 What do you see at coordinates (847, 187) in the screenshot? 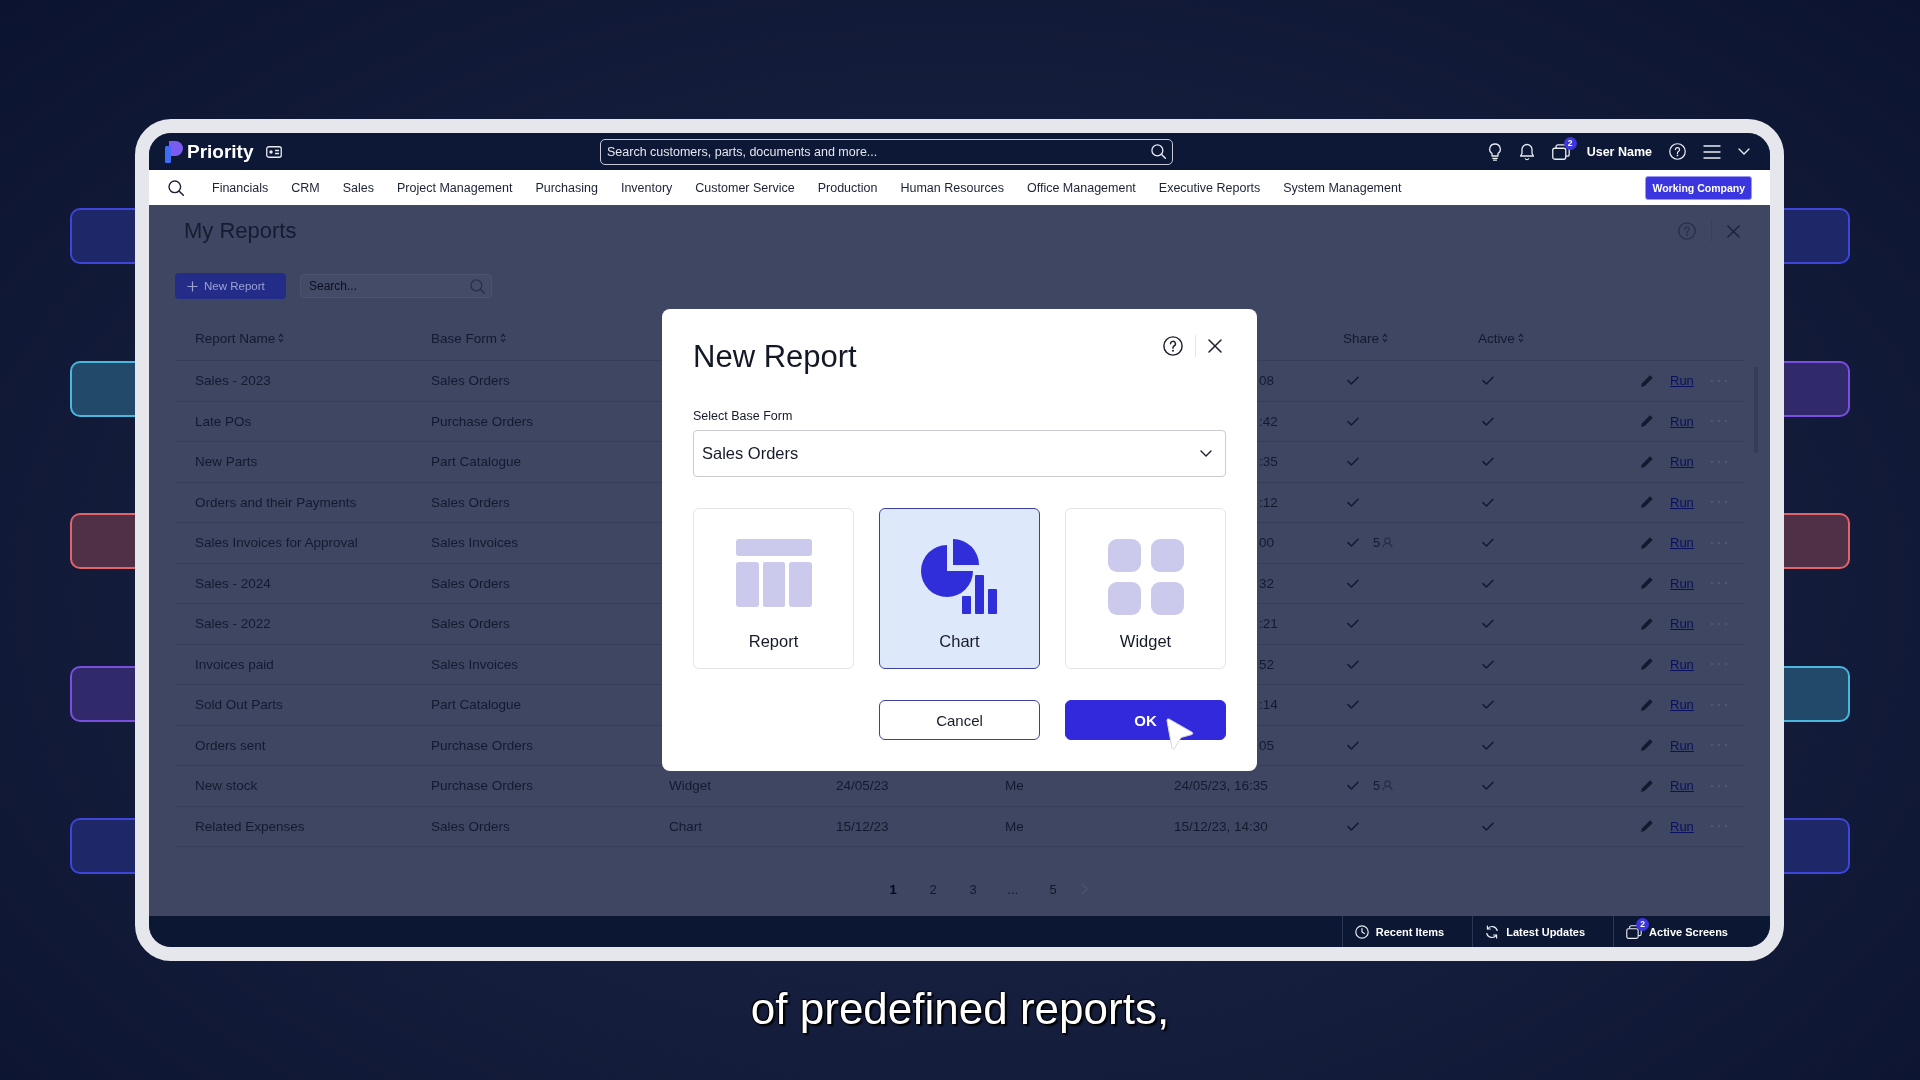
I see `menu-item: Production` at bounding box center [847, 187].